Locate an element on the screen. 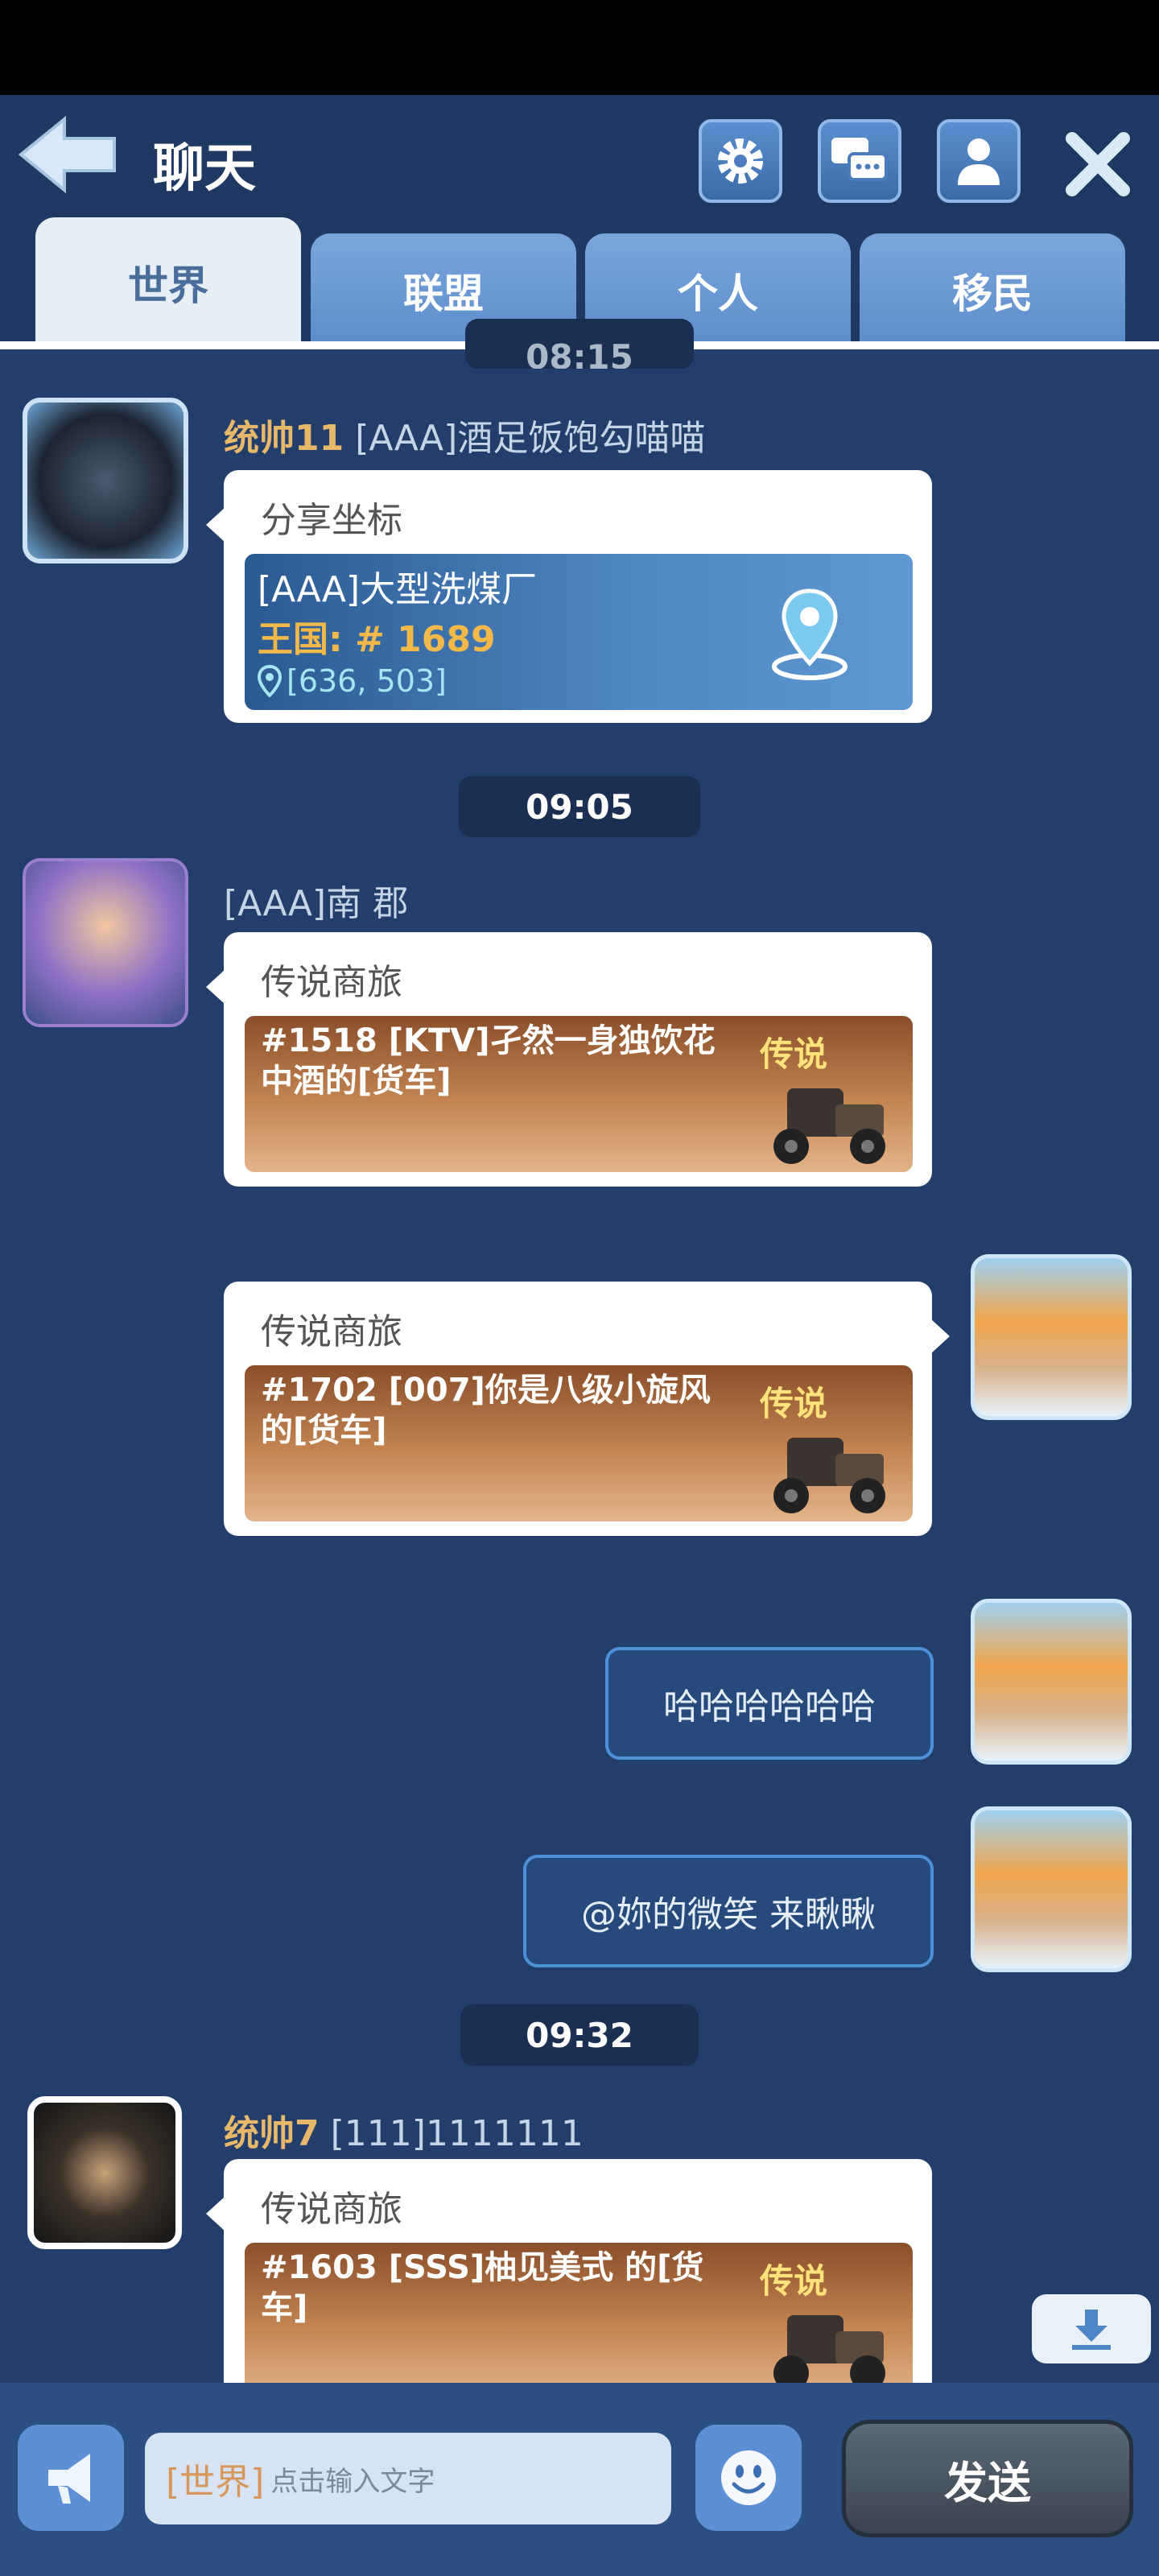  download-icon is located at coordinates (1091, 2330).